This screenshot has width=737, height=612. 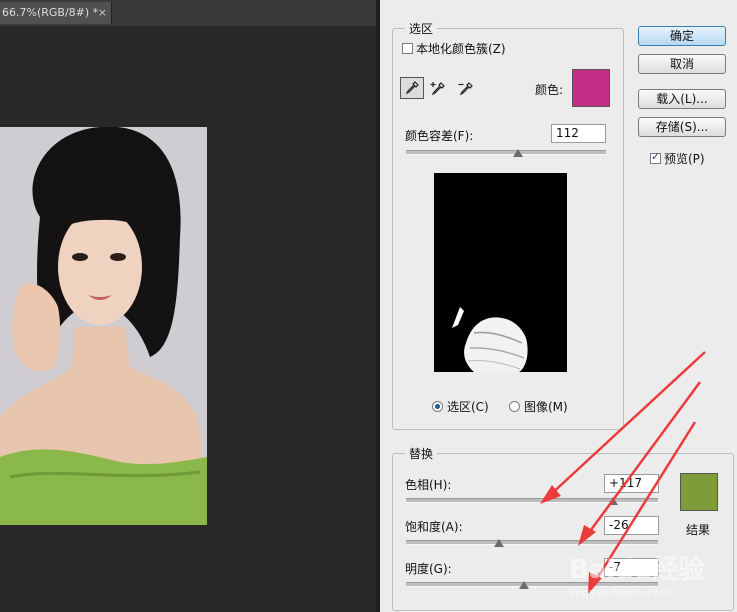 What do you see at coordinates (421, 453) in the screenshot?
I see `replace-group-title: 替换` at bounding box center [421, 453].